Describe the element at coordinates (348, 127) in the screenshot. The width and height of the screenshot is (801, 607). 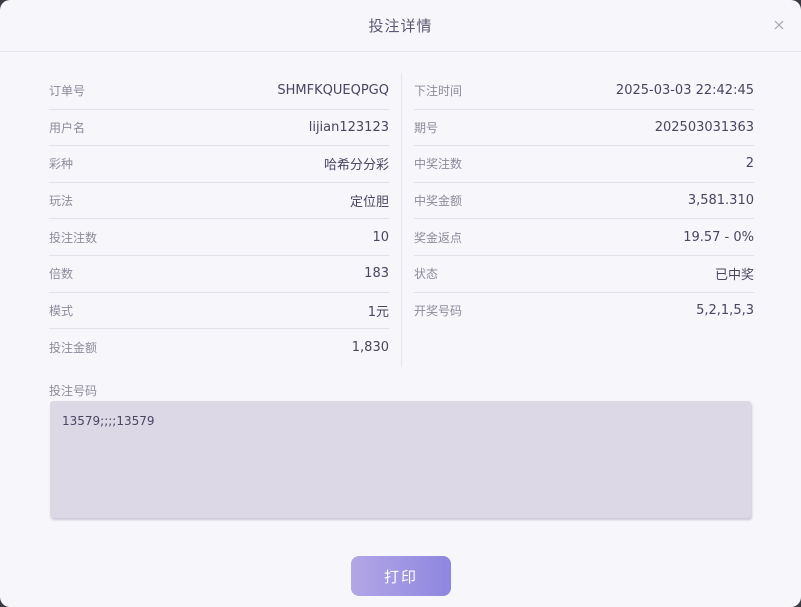
I see `detail-value: lijian123123` at that location.